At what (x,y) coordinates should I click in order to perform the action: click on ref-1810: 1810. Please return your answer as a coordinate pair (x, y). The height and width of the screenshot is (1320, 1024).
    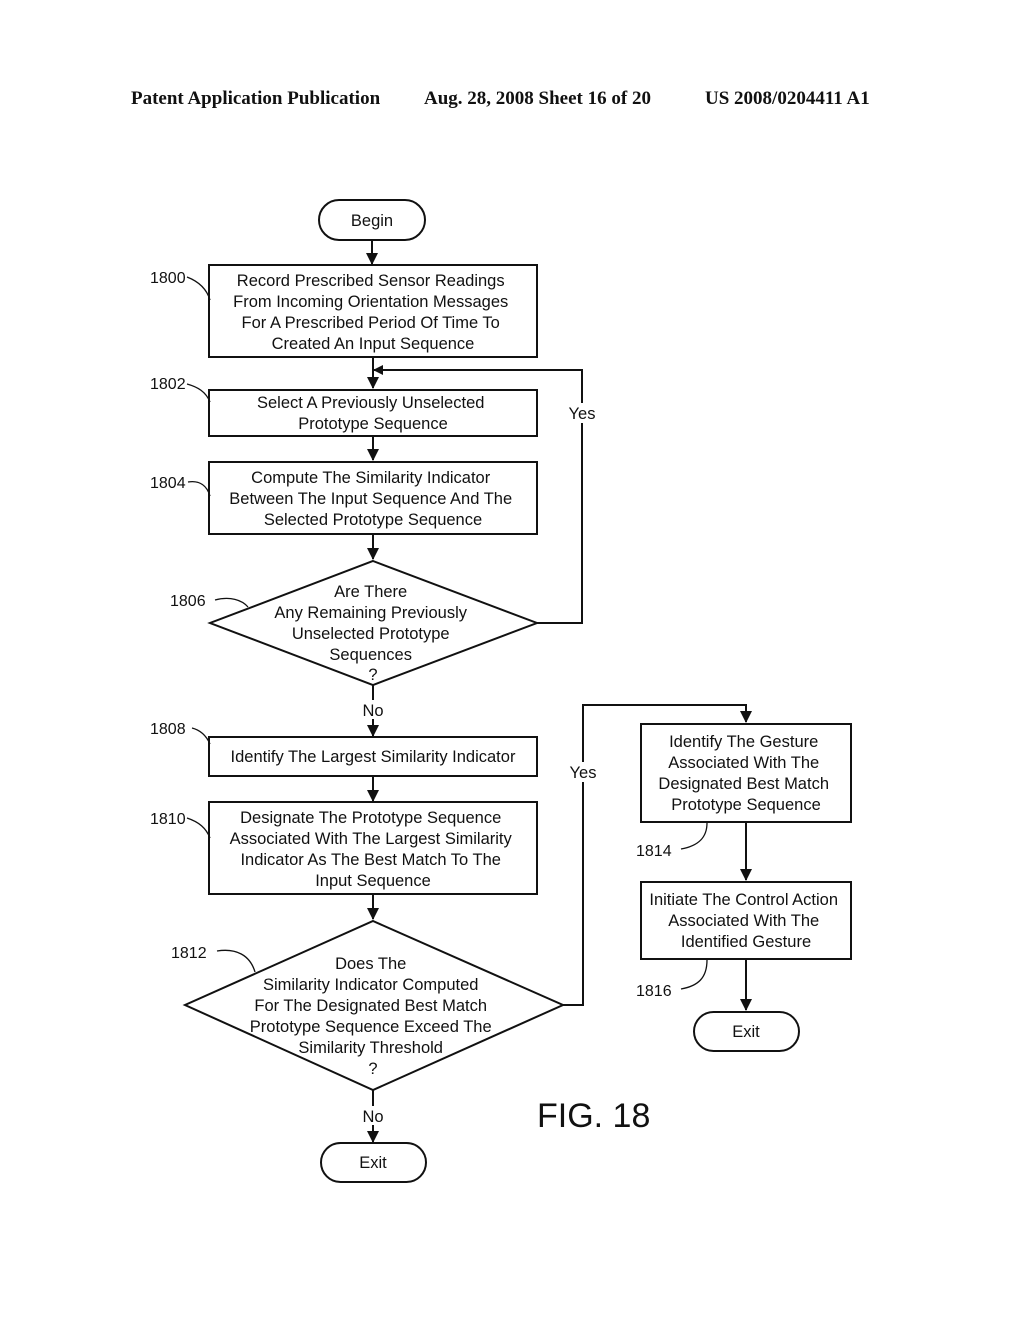
    Looking at the image, I should click on (168, 819).